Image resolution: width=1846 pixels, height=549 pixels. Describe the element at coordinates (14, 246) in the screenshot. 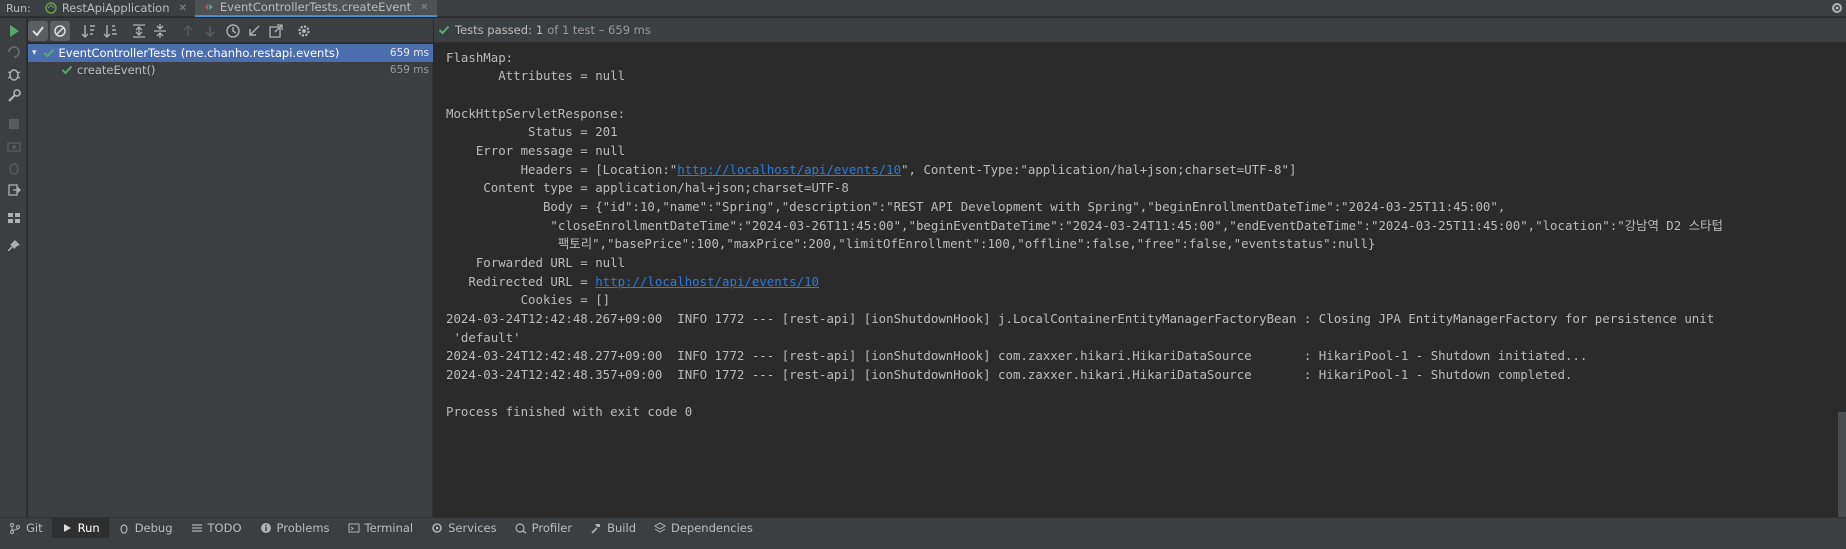

I see `pin-icon` at that location.